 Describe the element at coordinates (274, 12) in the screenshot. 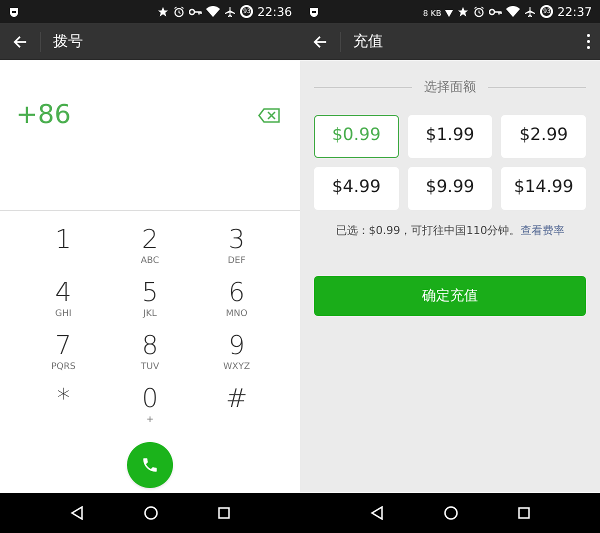

I see `clock: 22:36` at that location.